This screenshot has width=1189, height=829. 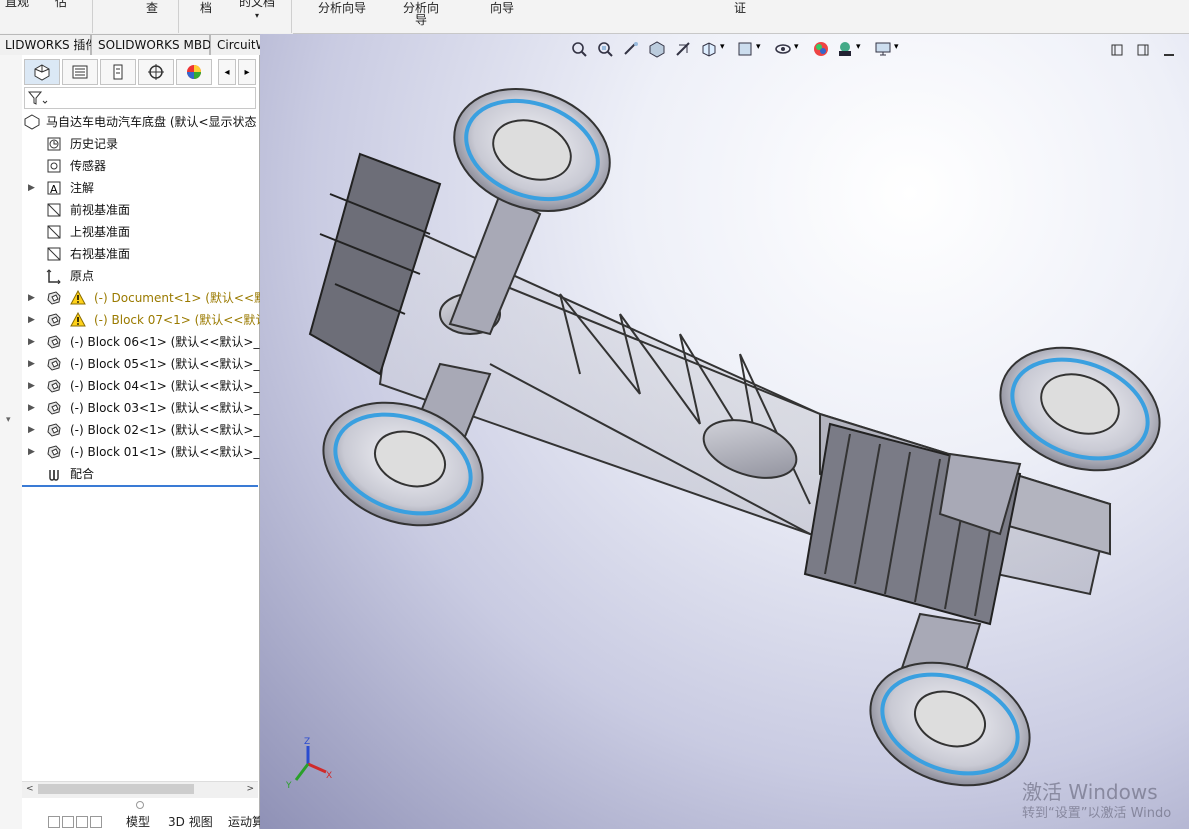 I want to click on tree-item-label: 右视基准面, so click(x=100, y=254).